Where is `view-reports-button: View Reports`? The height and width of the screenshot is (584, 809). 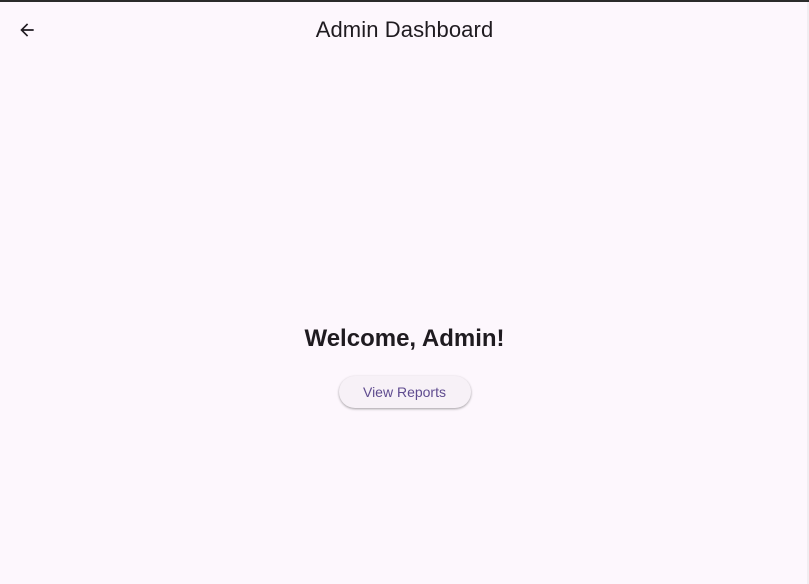
view-reports-button: View Reports is located at coordinates (404, 392).